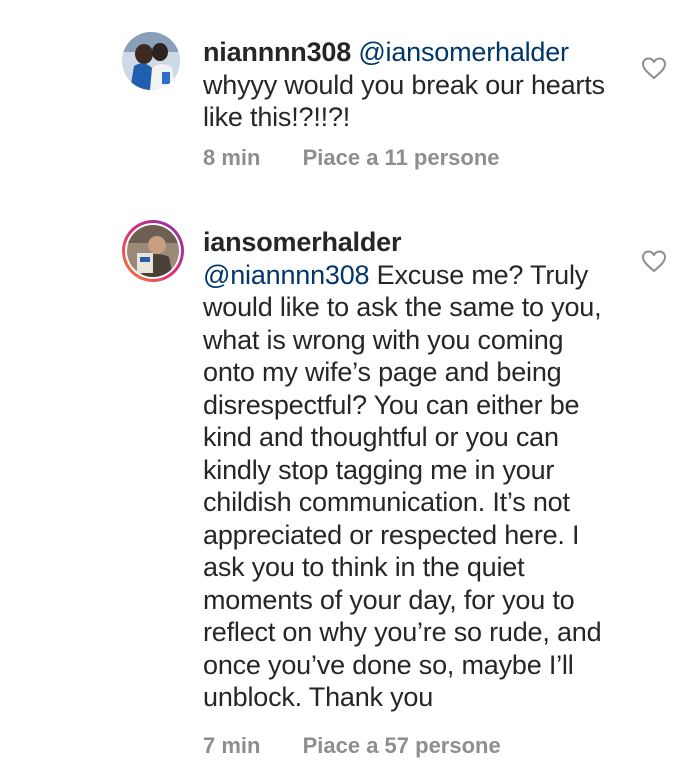  What do you see at coordinates (231, 745) in the screenshot?
I see `comment-time: 7 min` at bounding box center [231, 745].